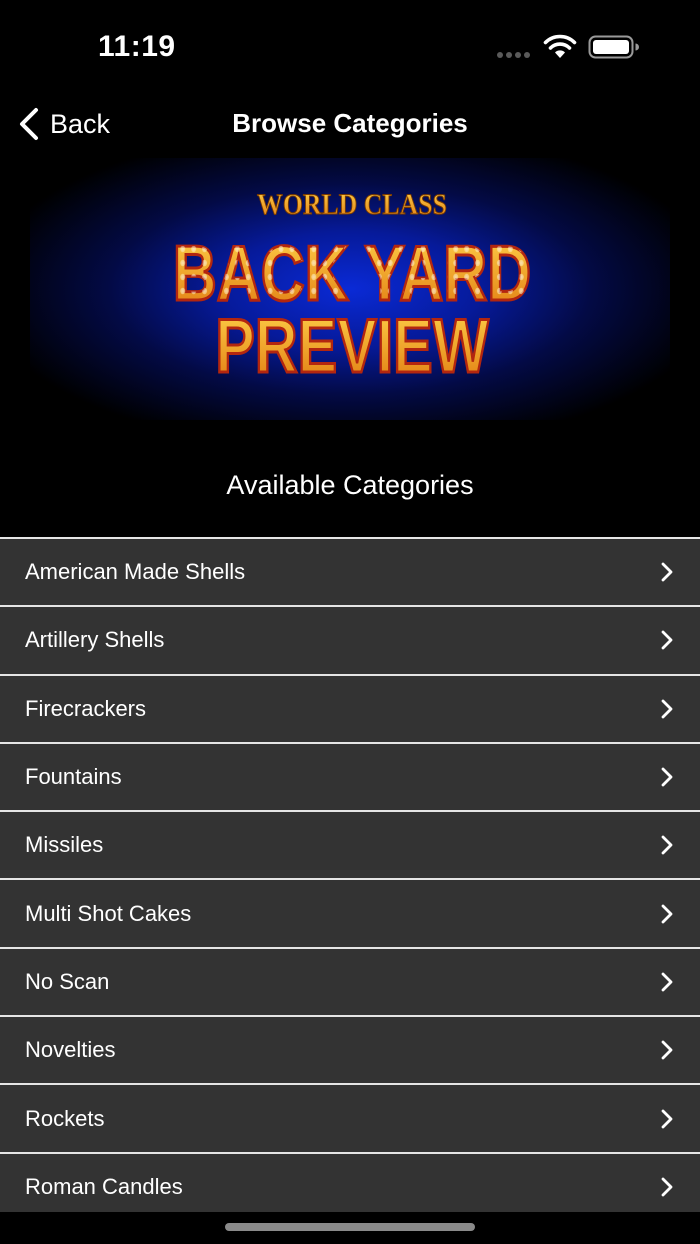 The image size is (700, 1244). I want to click on category-label: Multi Shot Cakes, so click(108, 913).